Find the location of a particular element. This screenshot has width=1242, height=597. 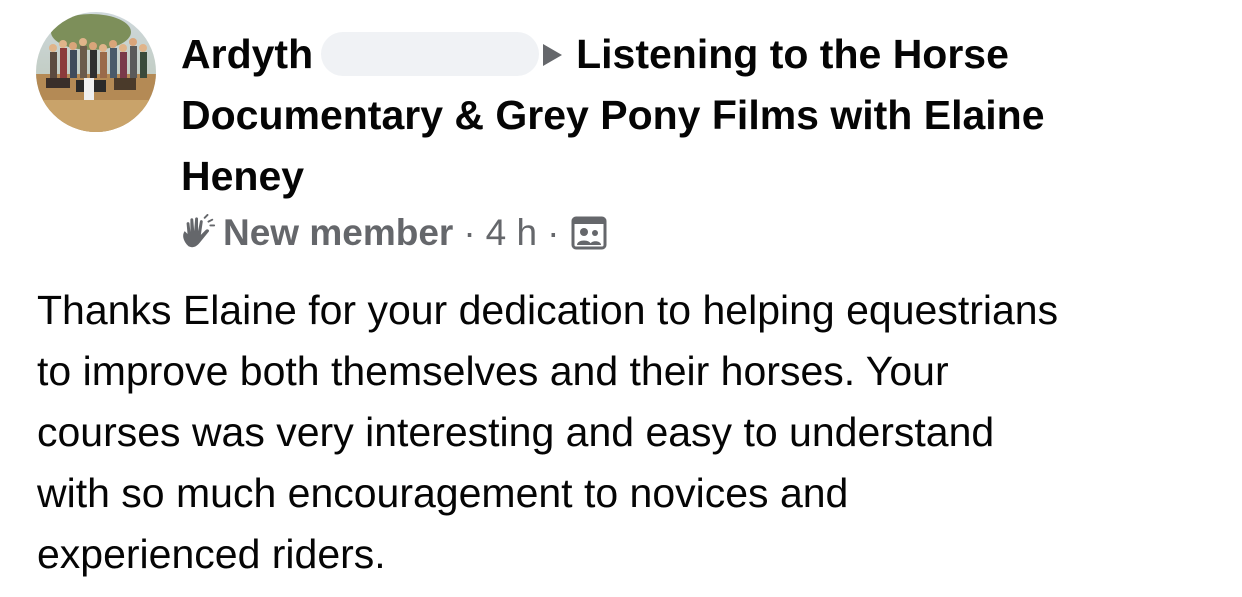

post-body-line: experienced riders. is located at coordinates (211, 554).